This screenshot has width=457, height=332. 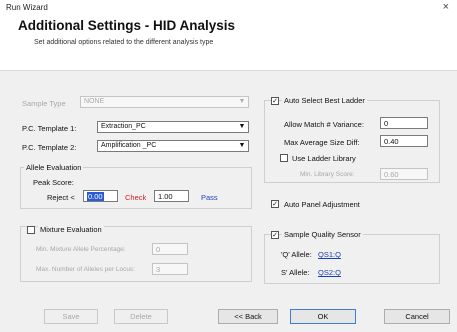 What do you see at coordinates (171, 196) in the screenshot?
I see `check-threshold-input: 1.00` at bounding box center [171, 196].